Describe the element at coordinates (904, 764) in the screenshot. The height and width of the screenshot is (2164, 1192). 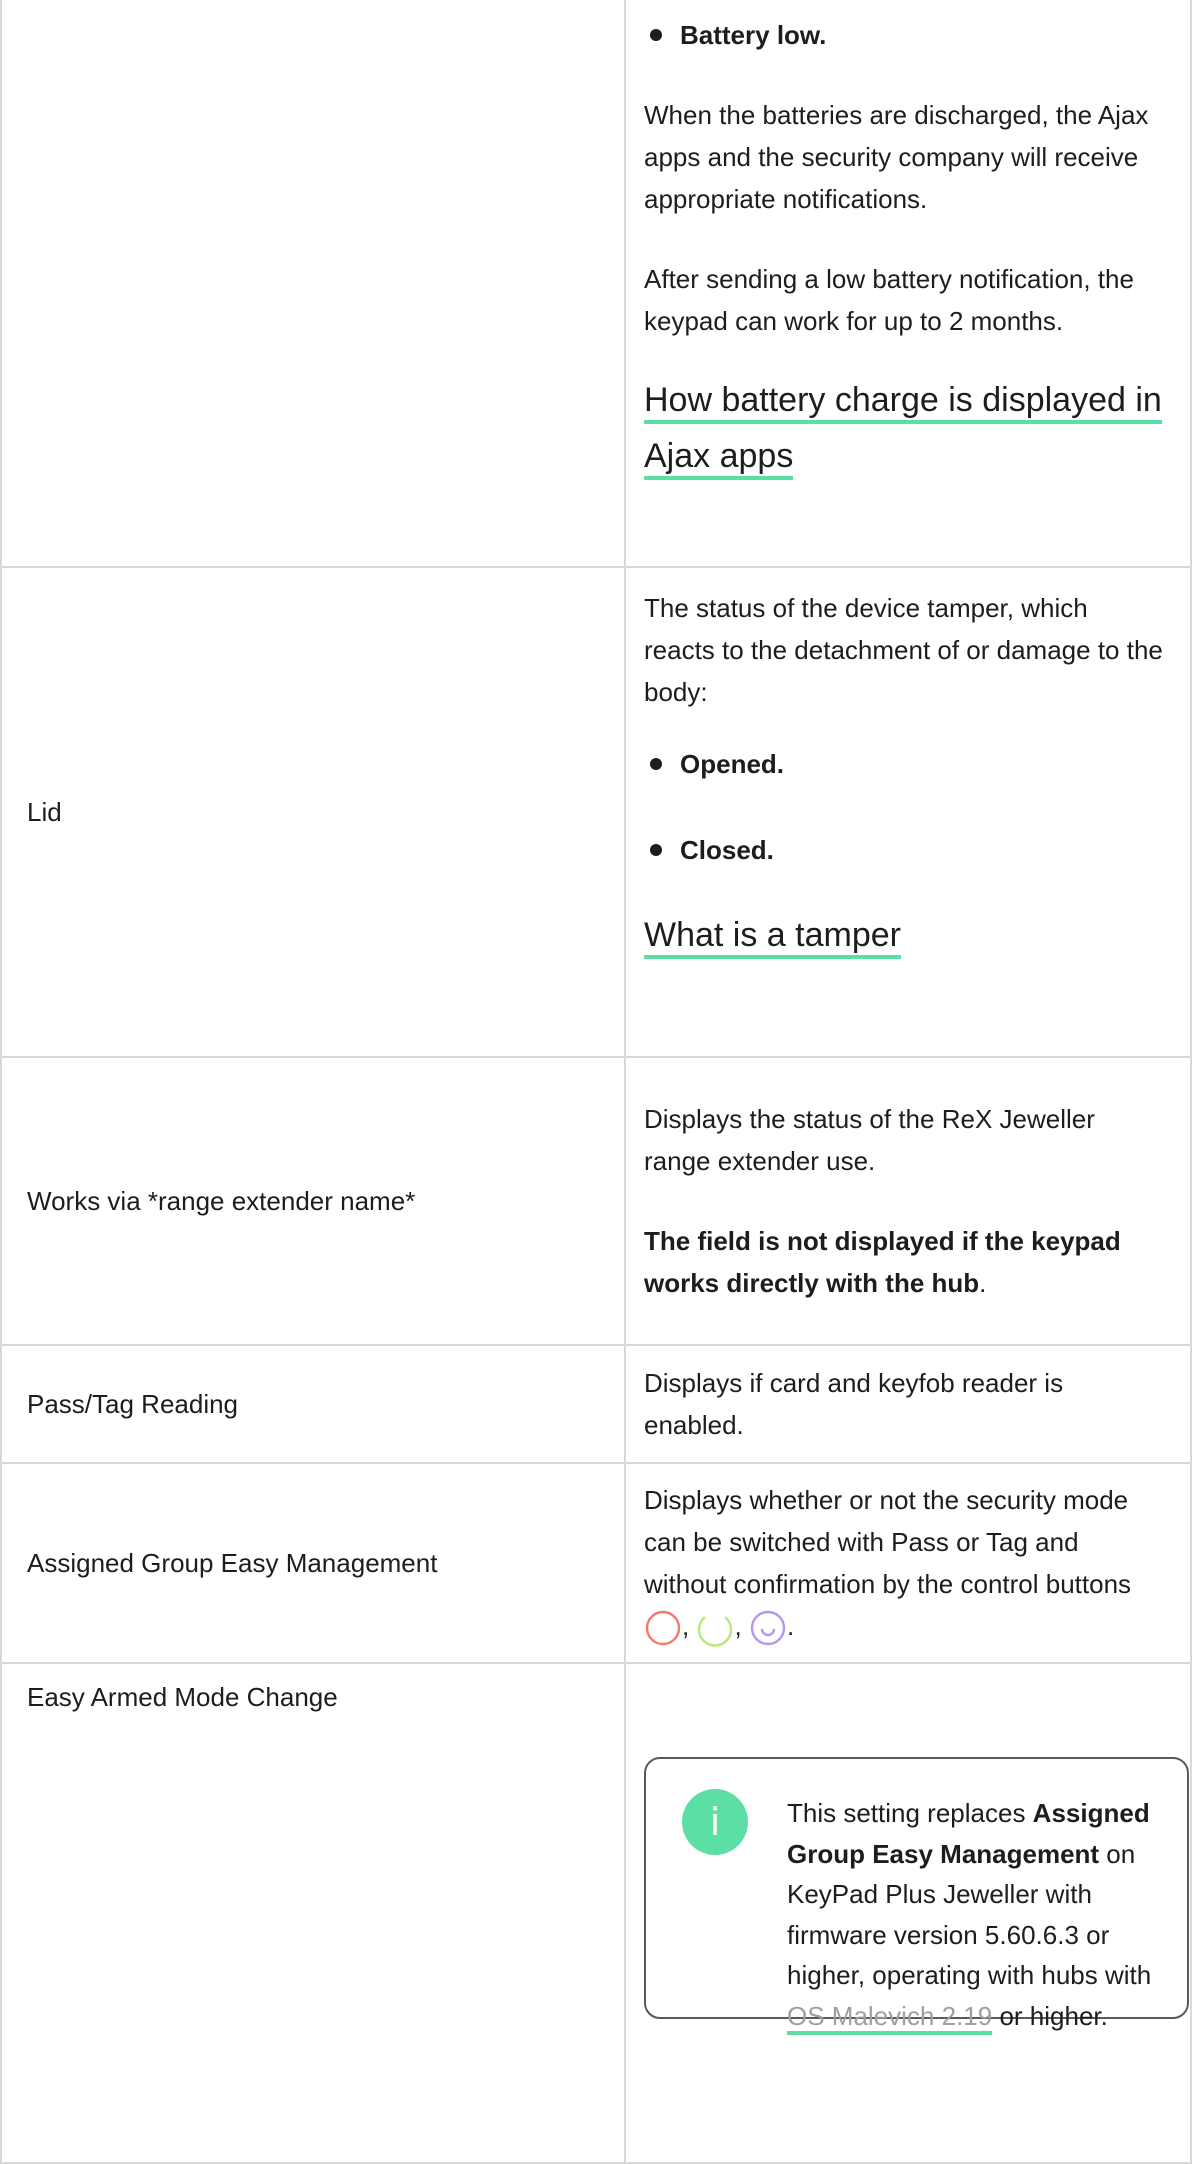
I see `list-item: Opened.` at that location.